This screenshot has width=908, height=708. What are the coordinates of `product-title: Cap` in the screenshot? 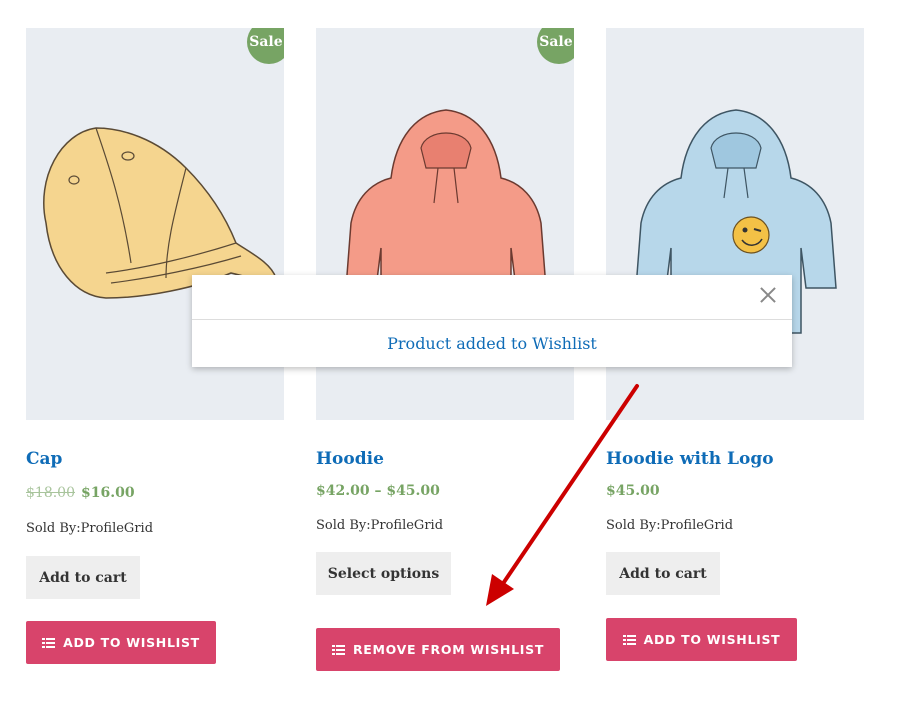 It's located at (44, 459).